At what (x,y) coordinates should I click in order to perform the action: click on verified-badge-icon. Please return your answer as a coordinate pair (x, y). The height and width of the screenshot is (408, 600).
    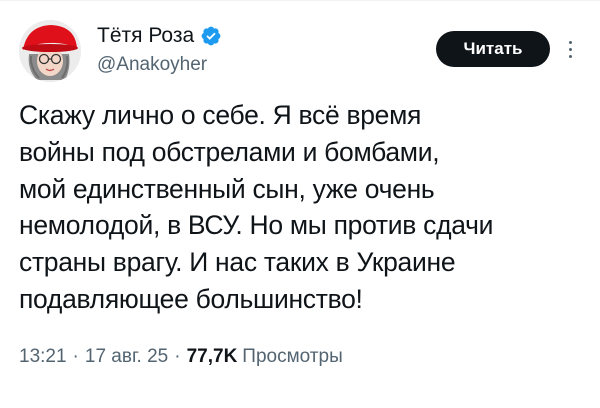
    Looking at the image, I should click on (211, 36).